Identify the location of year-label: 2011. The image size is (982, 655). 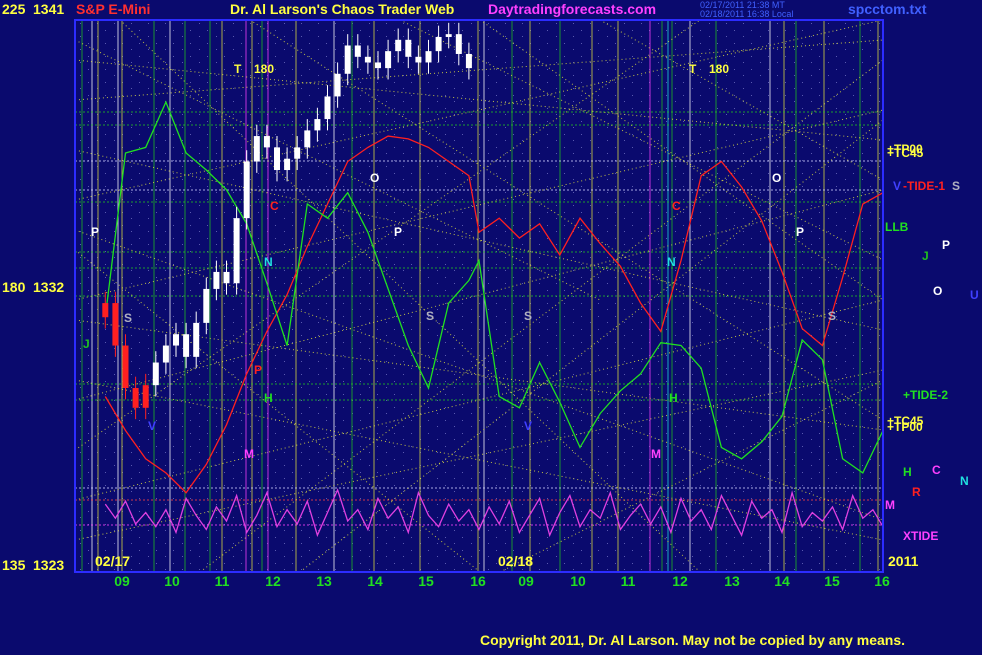
(903, 561).